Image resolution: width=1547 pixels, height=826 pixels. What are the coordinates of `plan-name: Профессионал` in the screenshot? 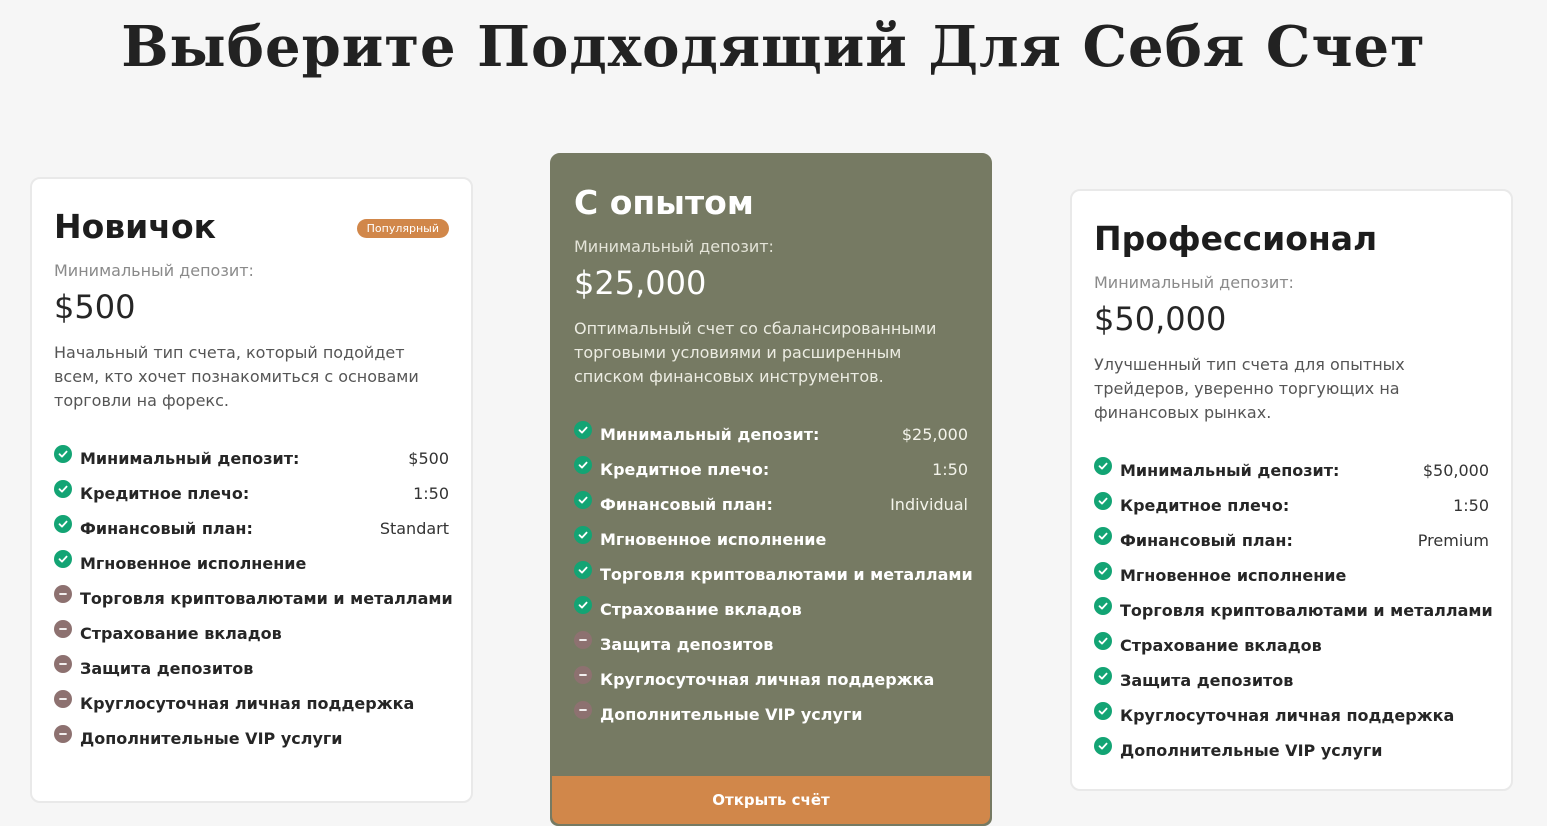 It's located at (1236, 238).